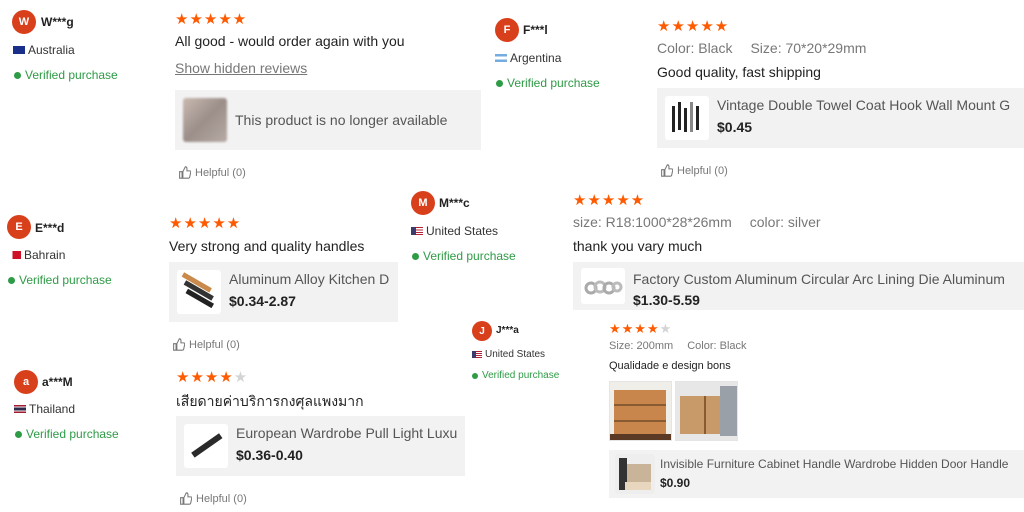  What do you see at coordinates (207, 445) in the screenshot?
I see `pull-handle-product-icon` at bounding box center [207, 445].